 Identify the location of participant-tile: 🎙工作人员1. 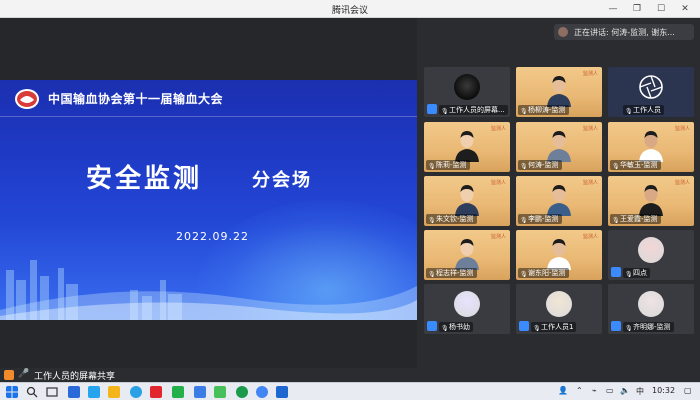
(559, 309).